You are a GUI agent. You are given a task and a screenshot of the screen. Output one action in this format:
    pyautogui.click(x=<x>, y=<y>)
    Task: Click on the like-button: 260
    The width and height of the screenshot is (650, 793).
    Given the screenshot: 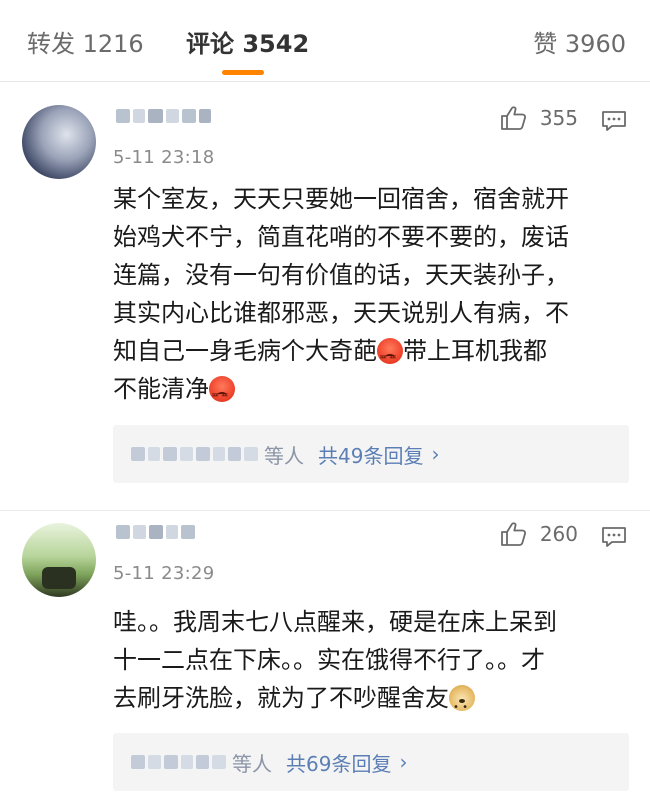 What is the action you would take?
    pyautogui.click(x=539, y=534)
    